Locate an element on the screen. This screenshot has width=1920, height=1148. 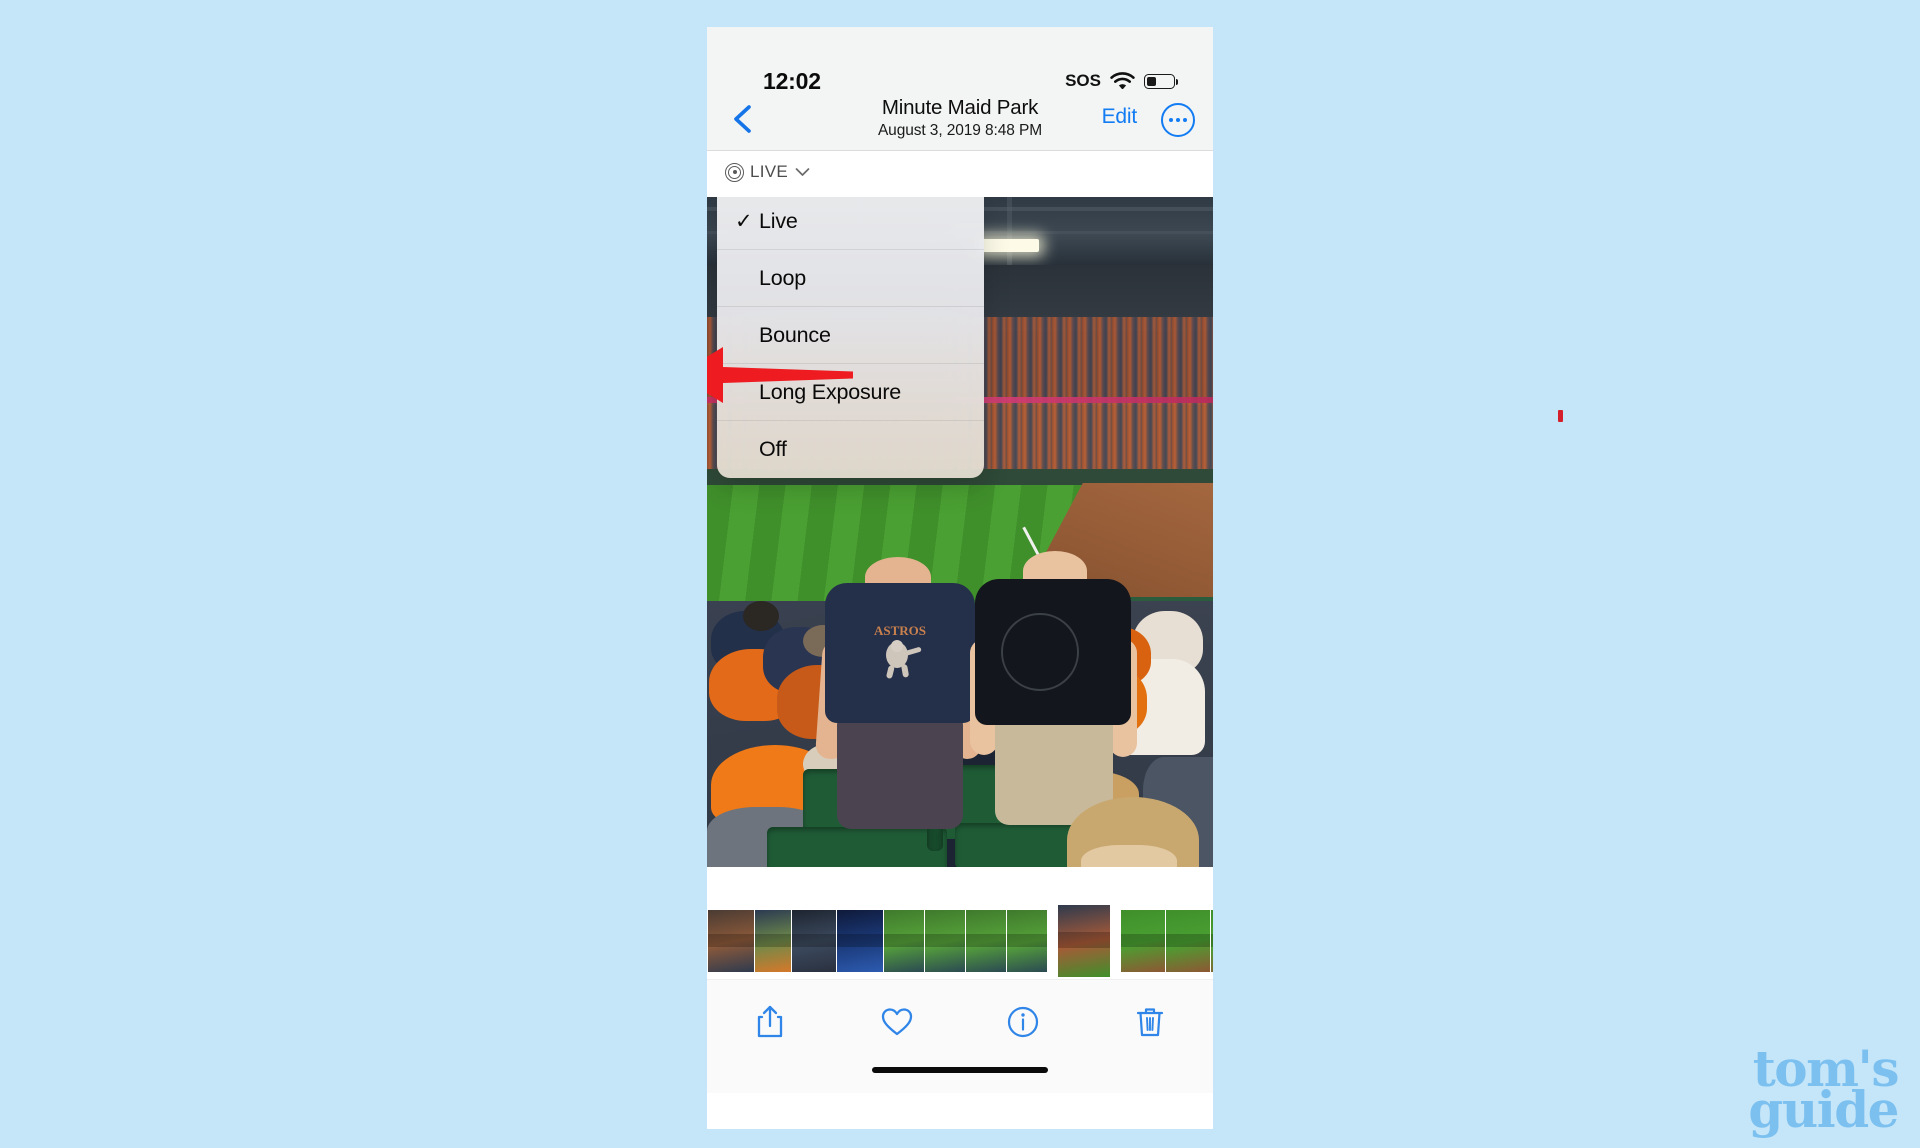
live-menu-item-label: Live is located at coordinates (778, 220).